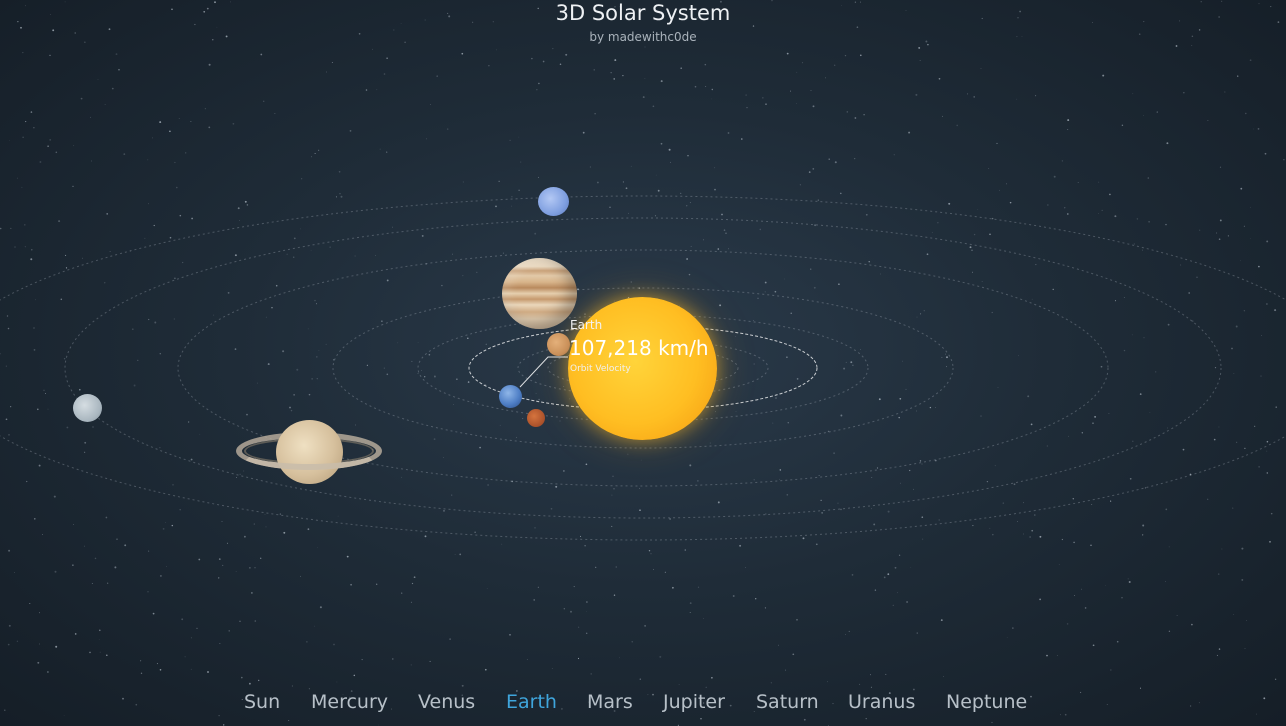  I want to click on nav-item-sun: Sun, so click(262, 702).